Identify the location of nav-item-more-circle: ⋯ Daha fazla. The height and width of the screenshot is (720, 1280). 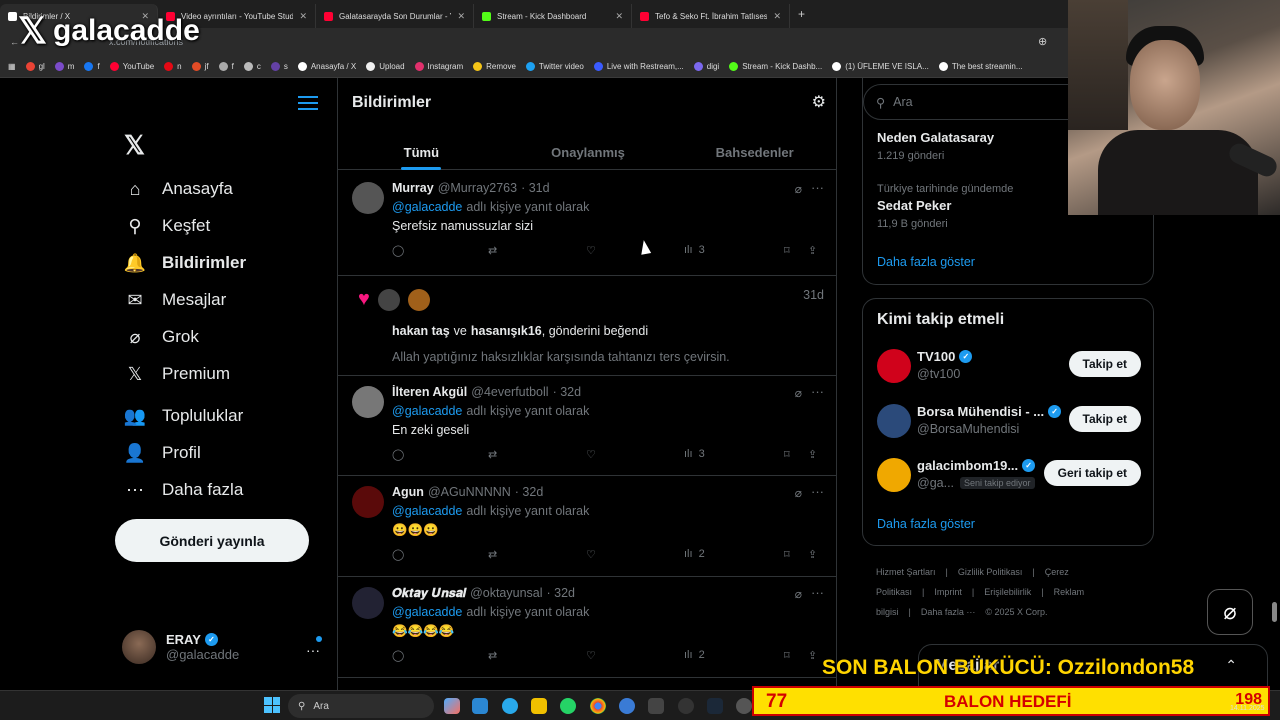
(183, 490).